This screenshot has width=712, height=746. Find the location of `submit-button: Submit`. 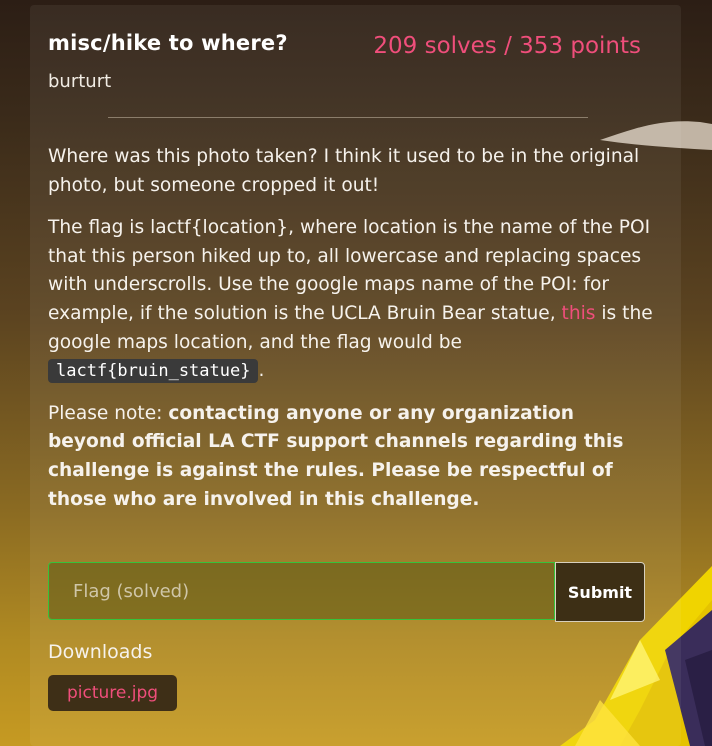

submit-button: Submit is located at coordinates (600, 592).